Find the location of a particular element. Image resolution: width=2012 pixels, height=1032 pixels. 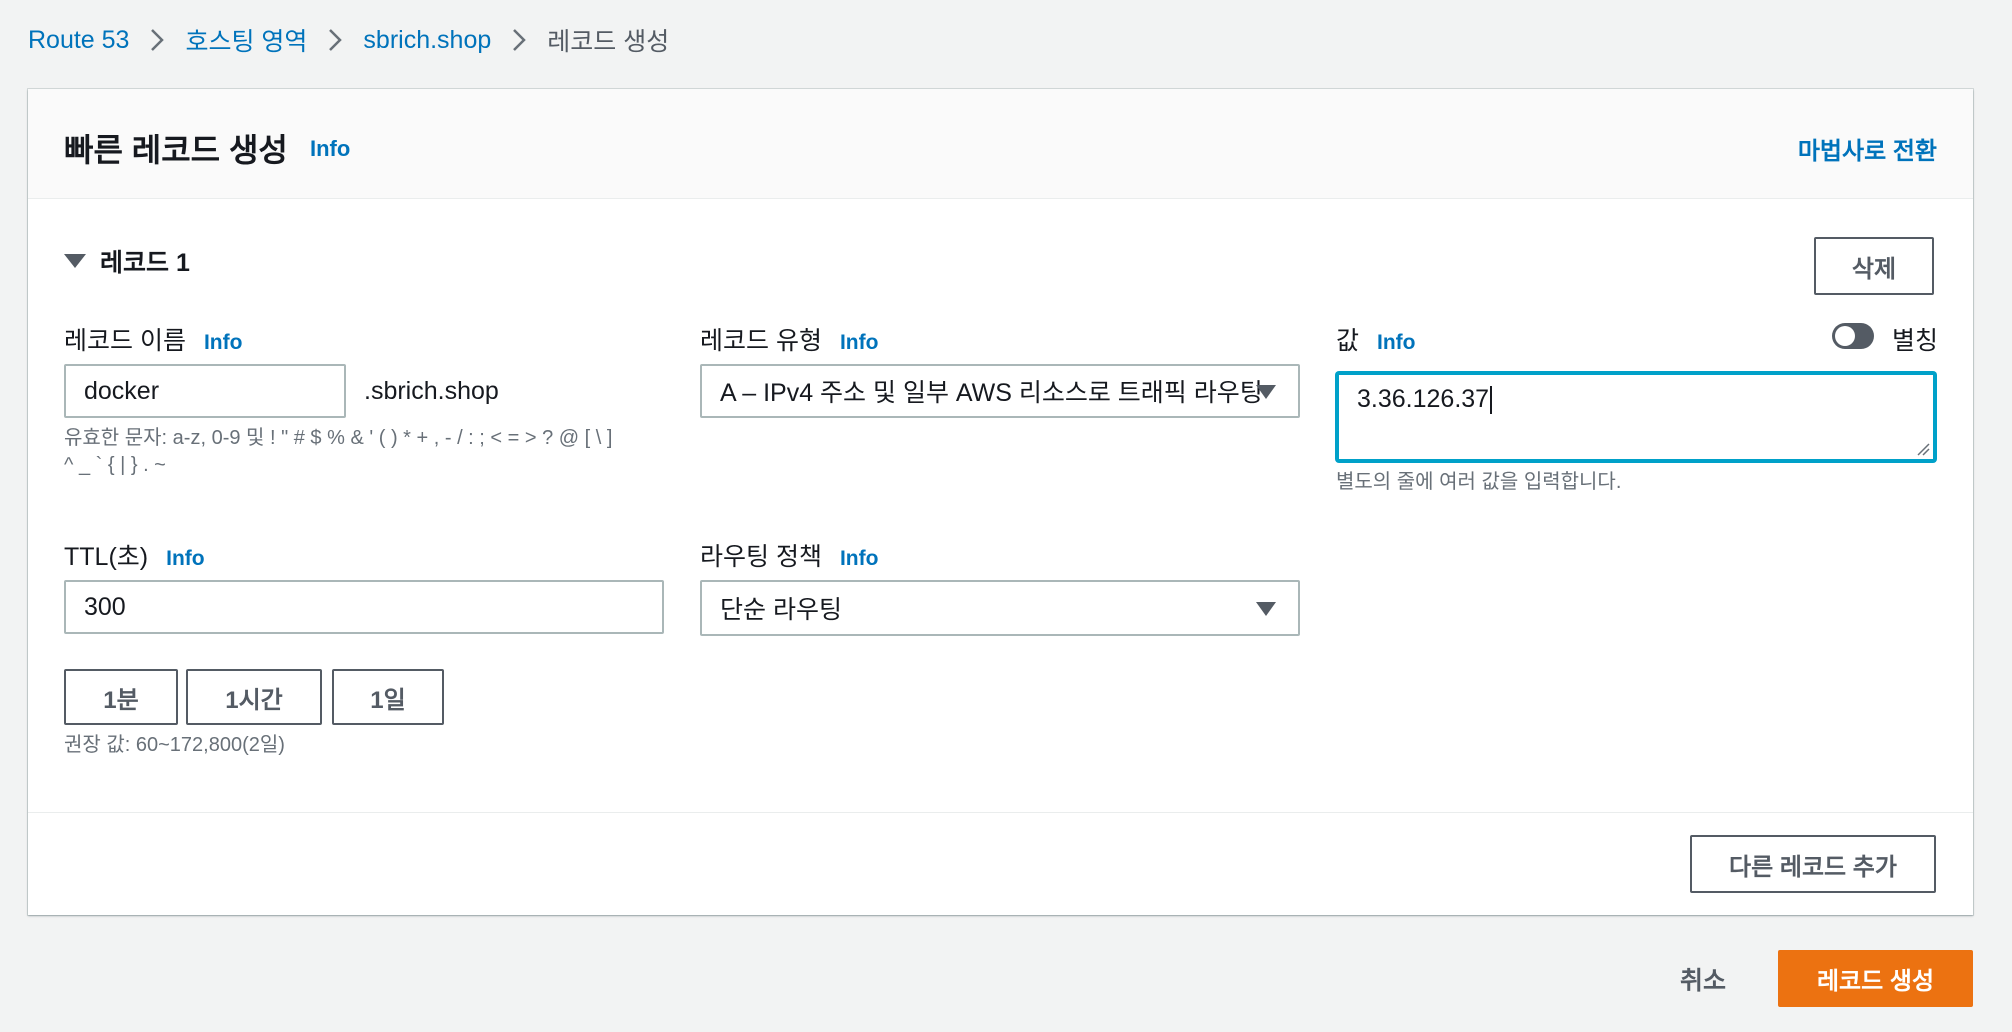

record-name-hint-line2: ^ _ ` { | } . ~ is located at coordinates (115, 465).